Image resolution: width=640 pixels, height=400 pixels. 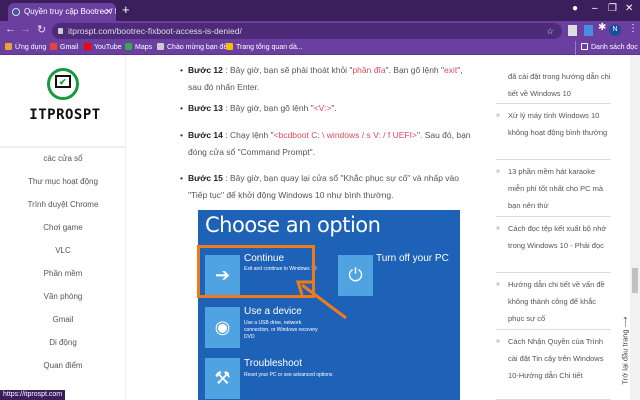 I want to click on bookmark-maps: Maps, so click(x=138, y=48).